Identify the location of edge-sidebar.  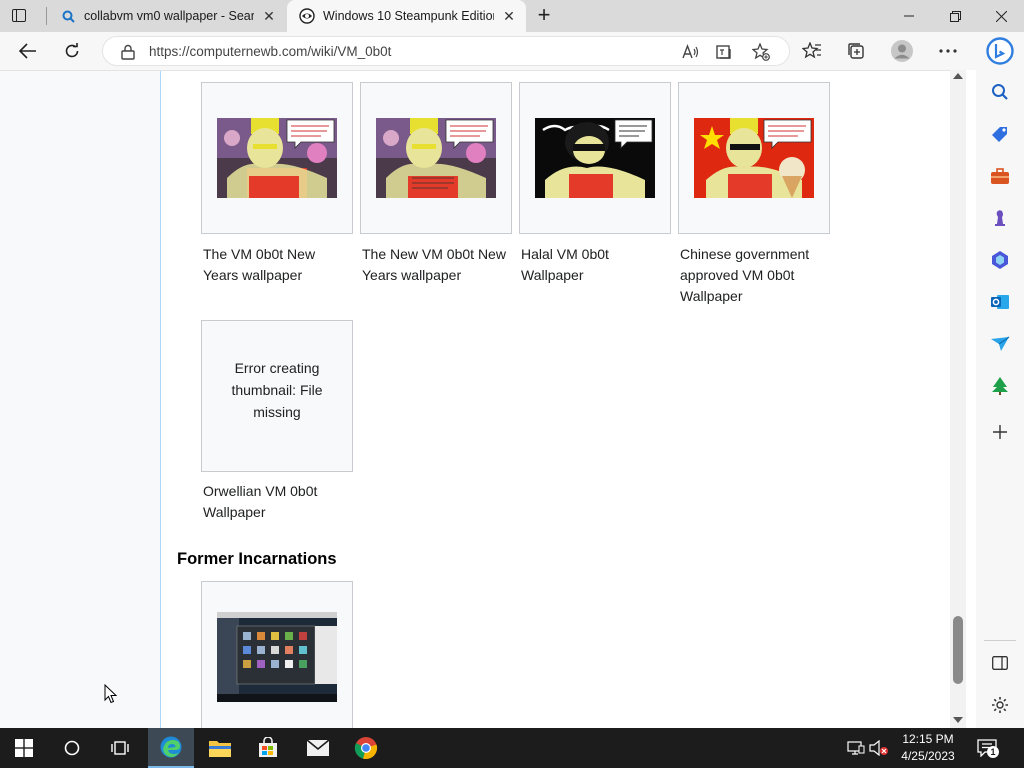
(1000, 380).